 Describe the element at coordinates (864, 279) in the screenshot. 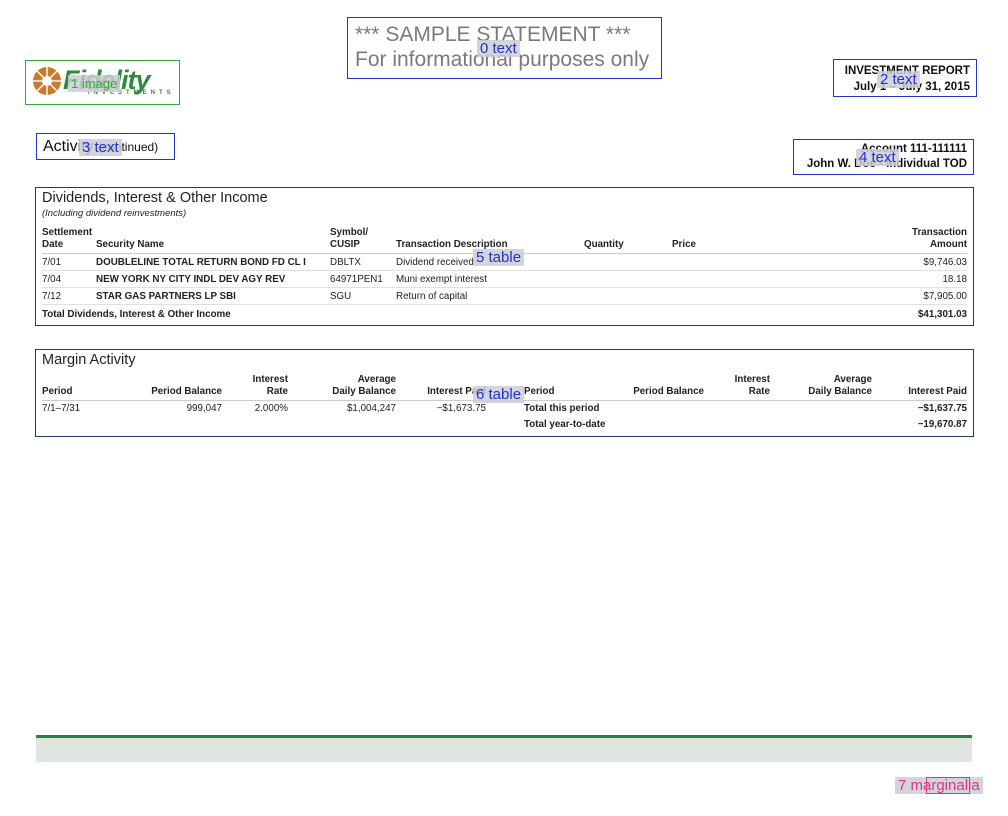

I see `cell-amount: 18.18` at that location.